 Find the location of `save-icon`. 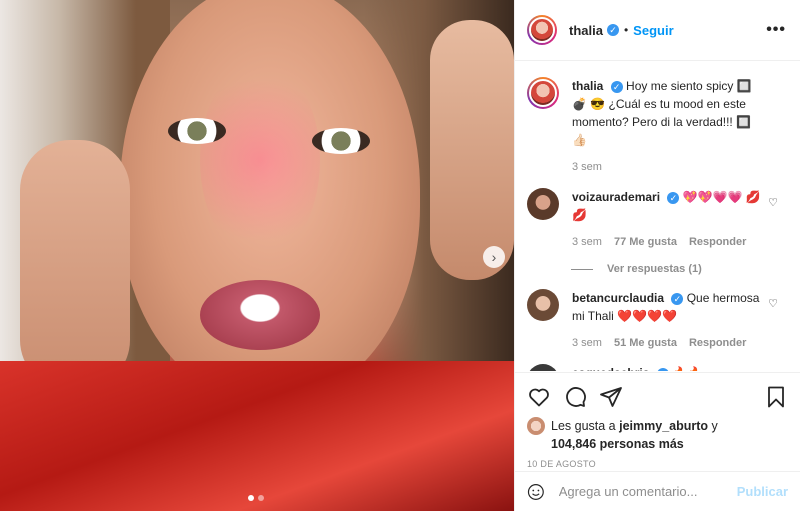

save-icon is located at coordinates (776, 397).